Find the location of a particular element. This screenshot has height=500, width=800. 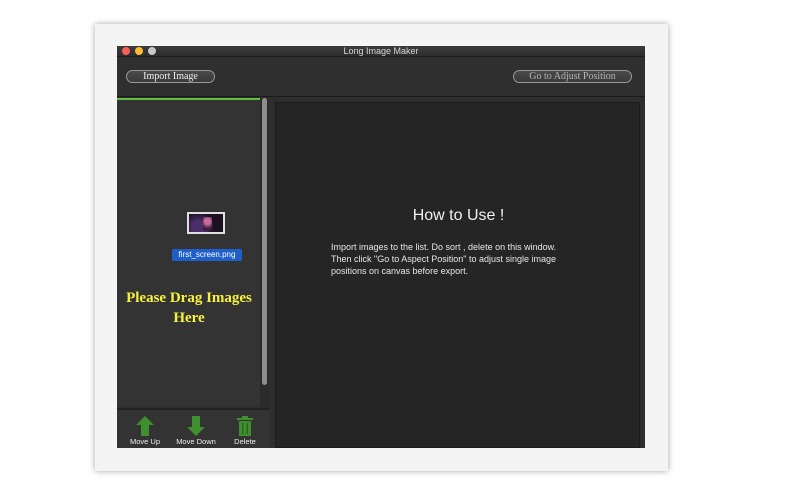

image-list-panel: first_screen.png Please Drag Images Here is located at coordinates (193, 252).